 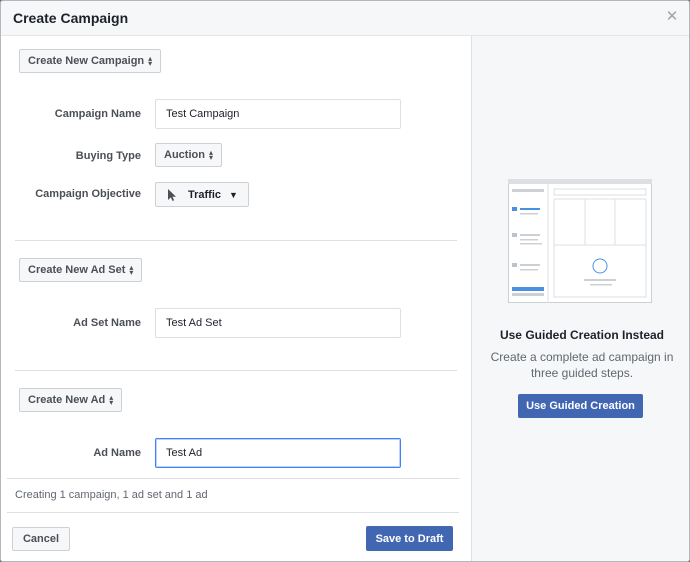 I want to click on ad-name-input: Test Ad, so click(x=278, y=453).